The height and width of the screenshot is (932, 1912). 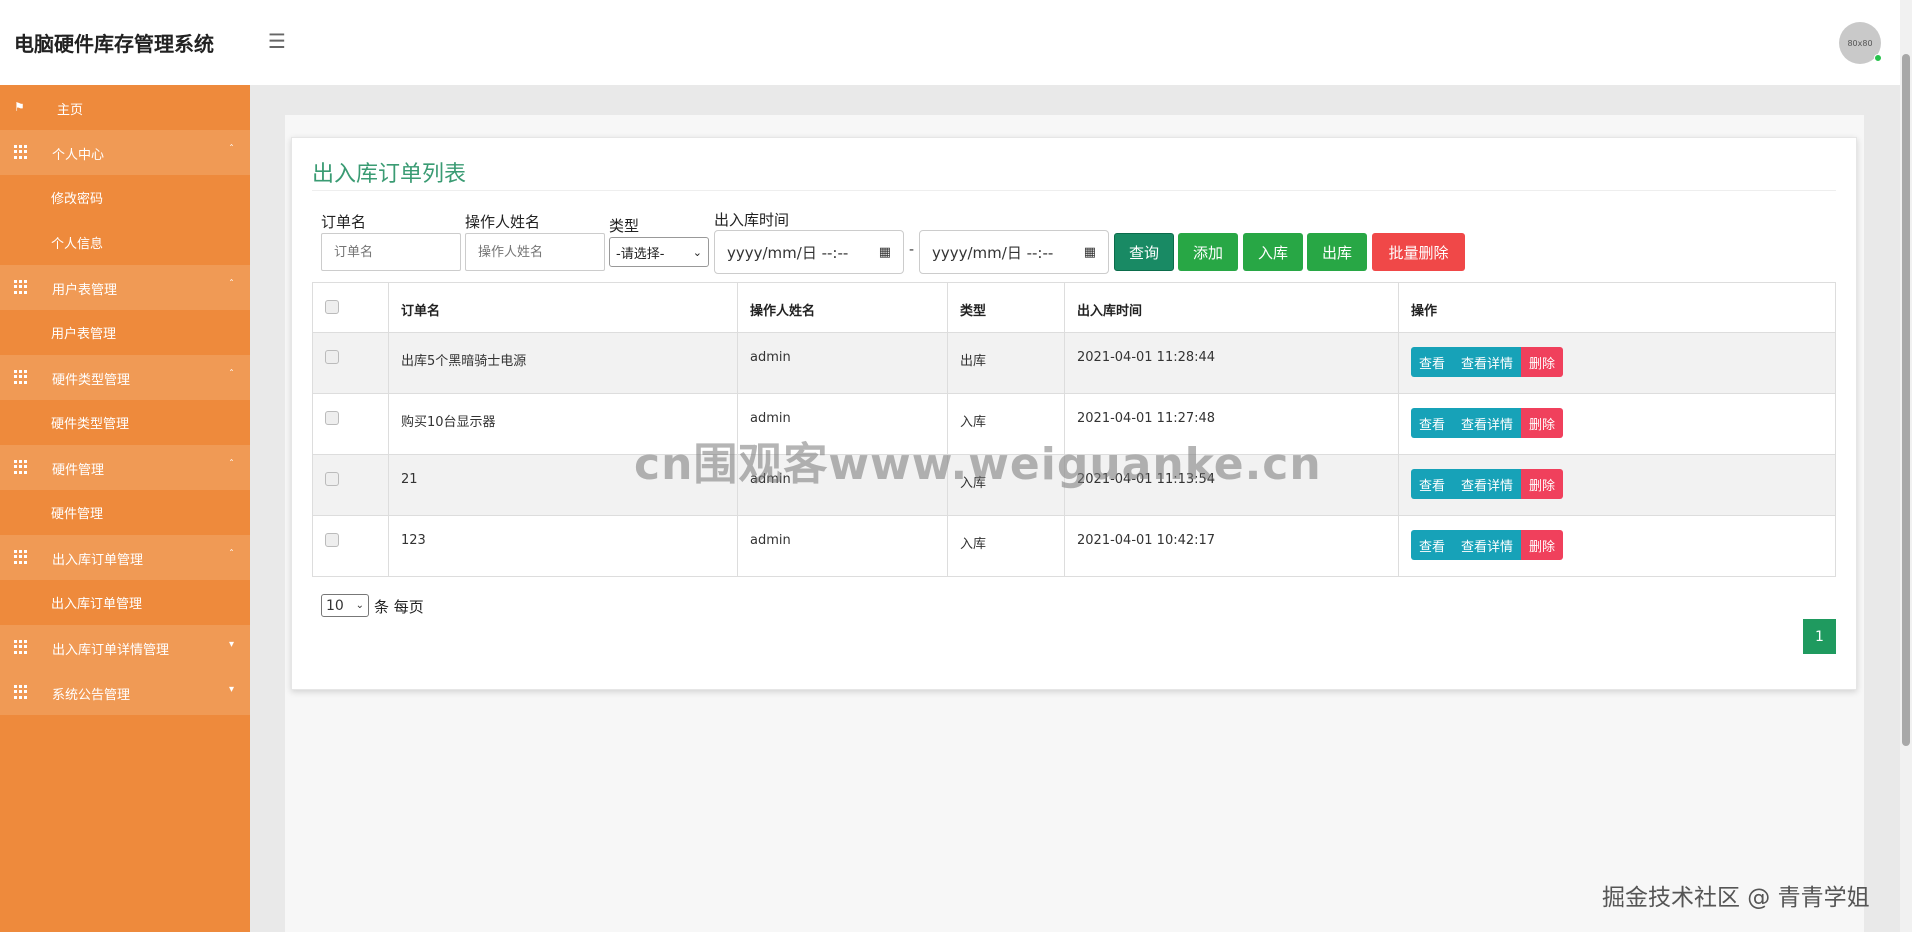 I want to click on page-size-select: 10 ⌄, so click(x=345, y=605).